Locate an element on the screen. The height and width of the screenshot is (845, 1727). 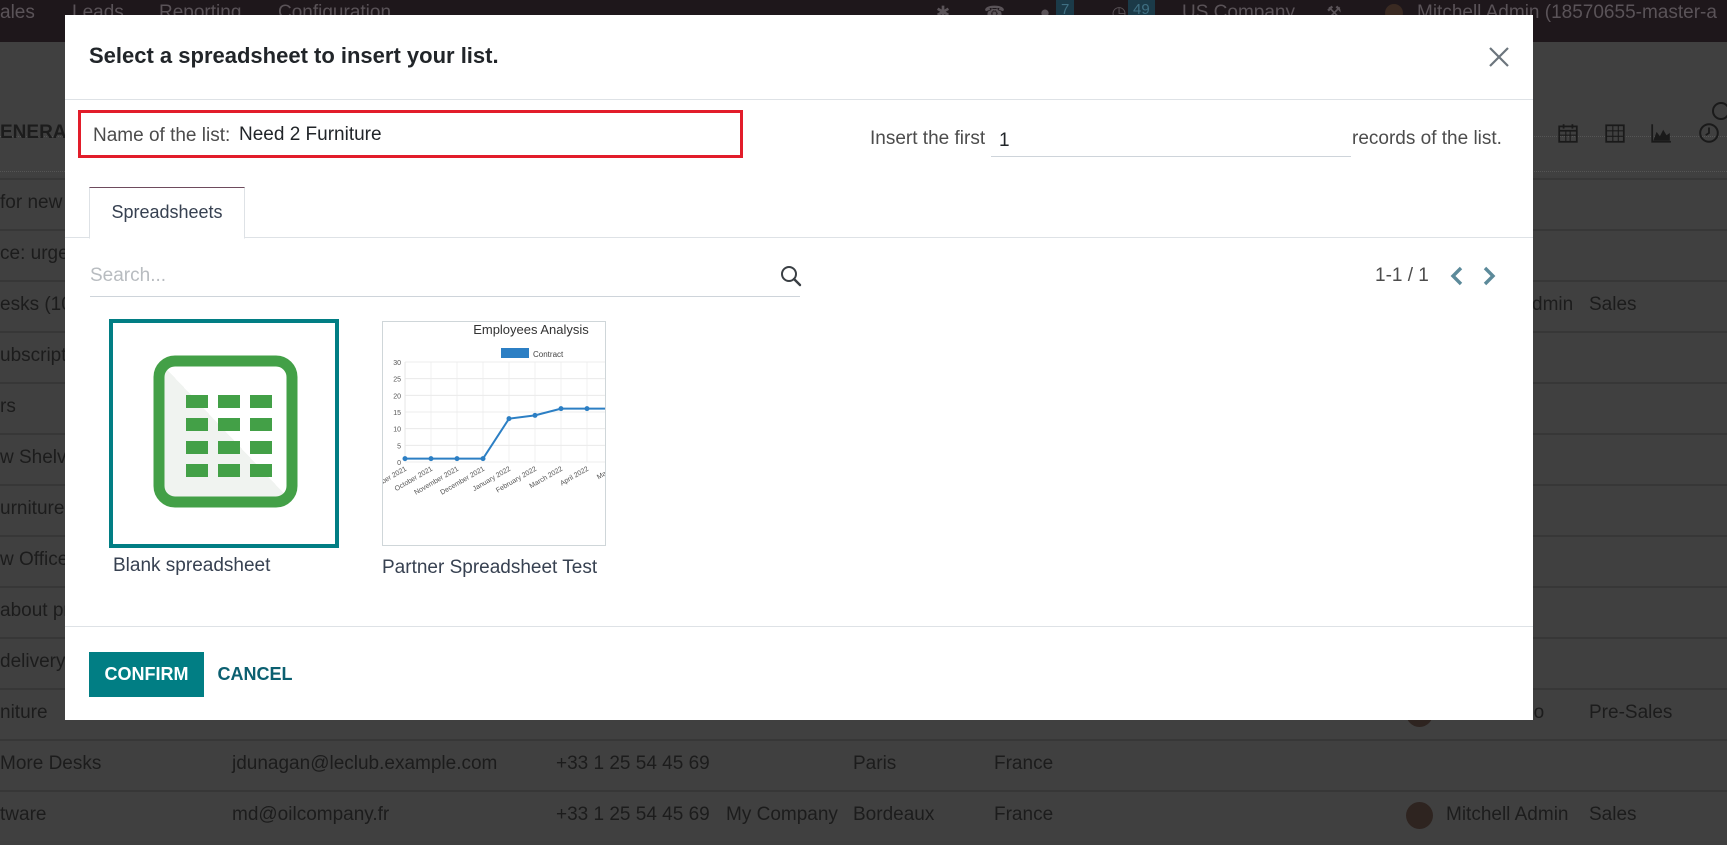
insert-suffix-label: records of the list. is located at coordinates (1427, 138).